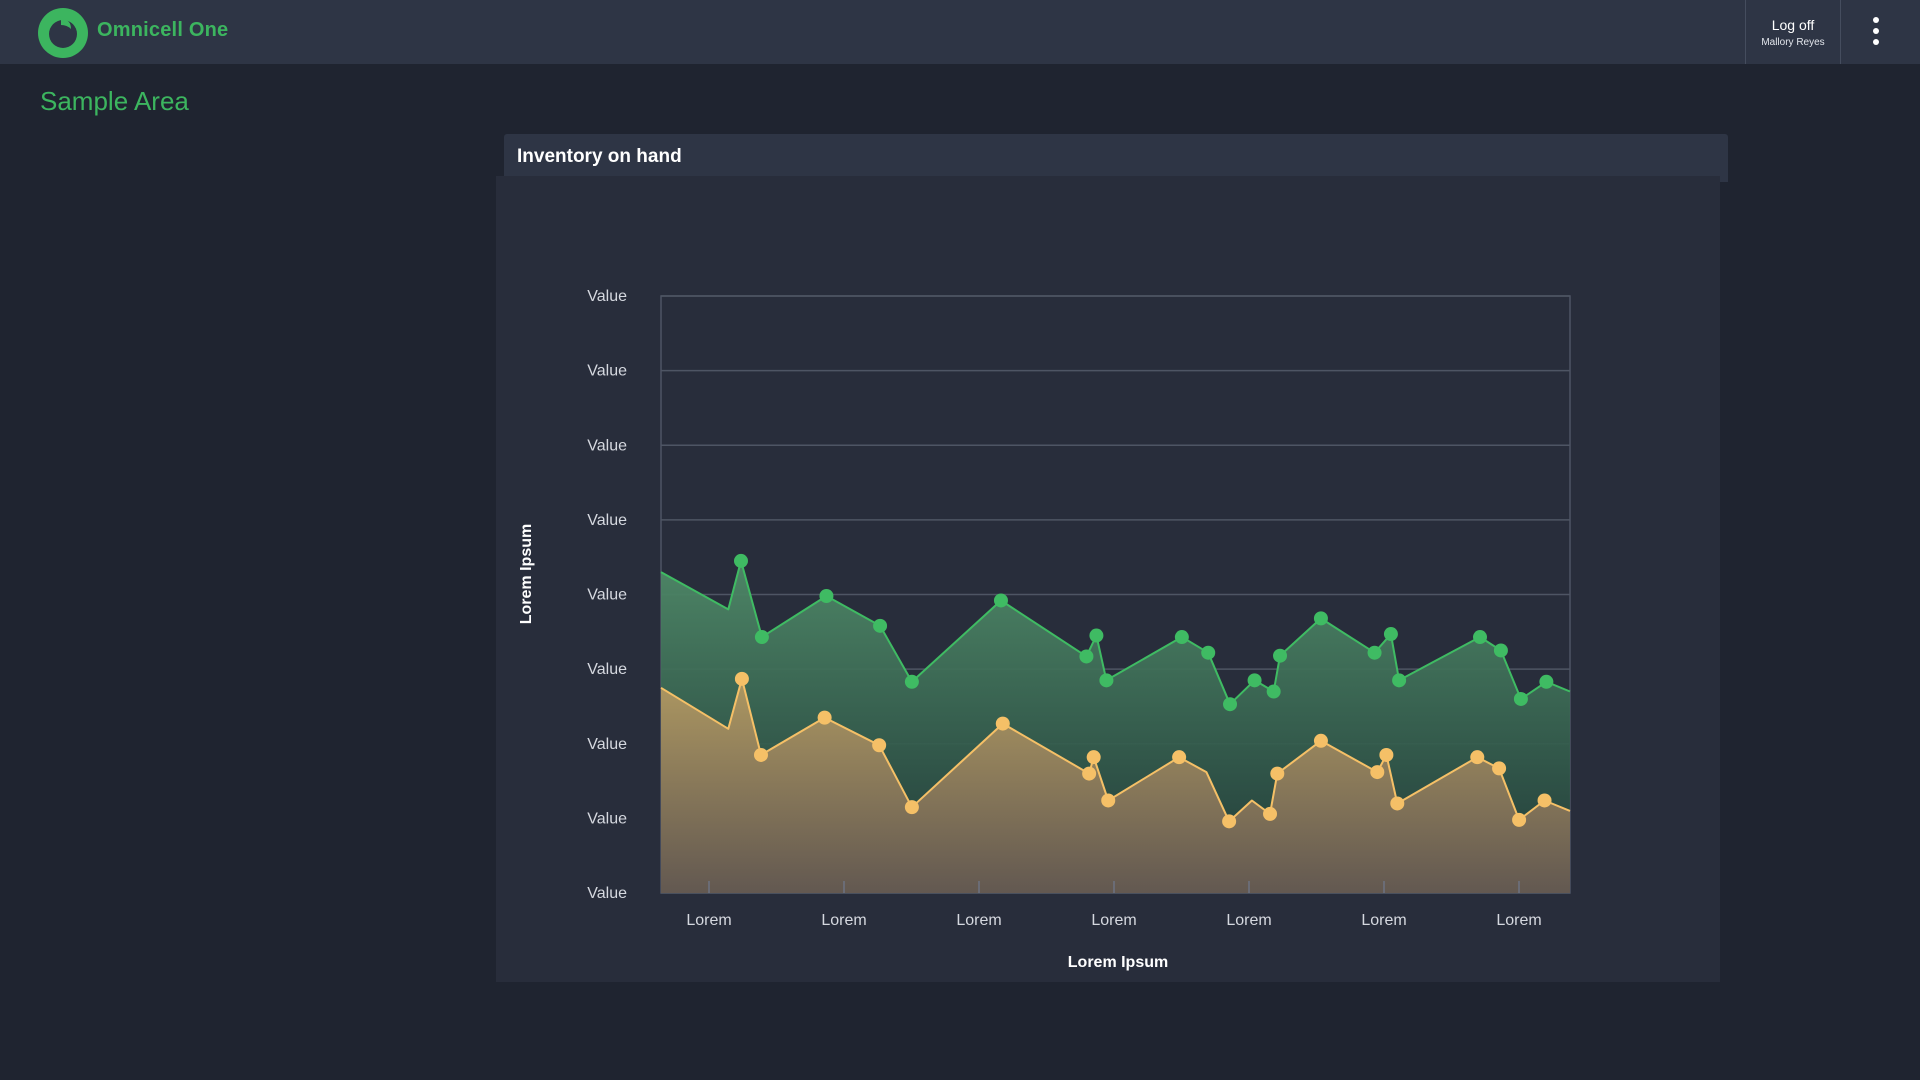  Describe the element at coordinates (599, 156) in the screenshot. I see `card-title: Inventory on hand` at that location.